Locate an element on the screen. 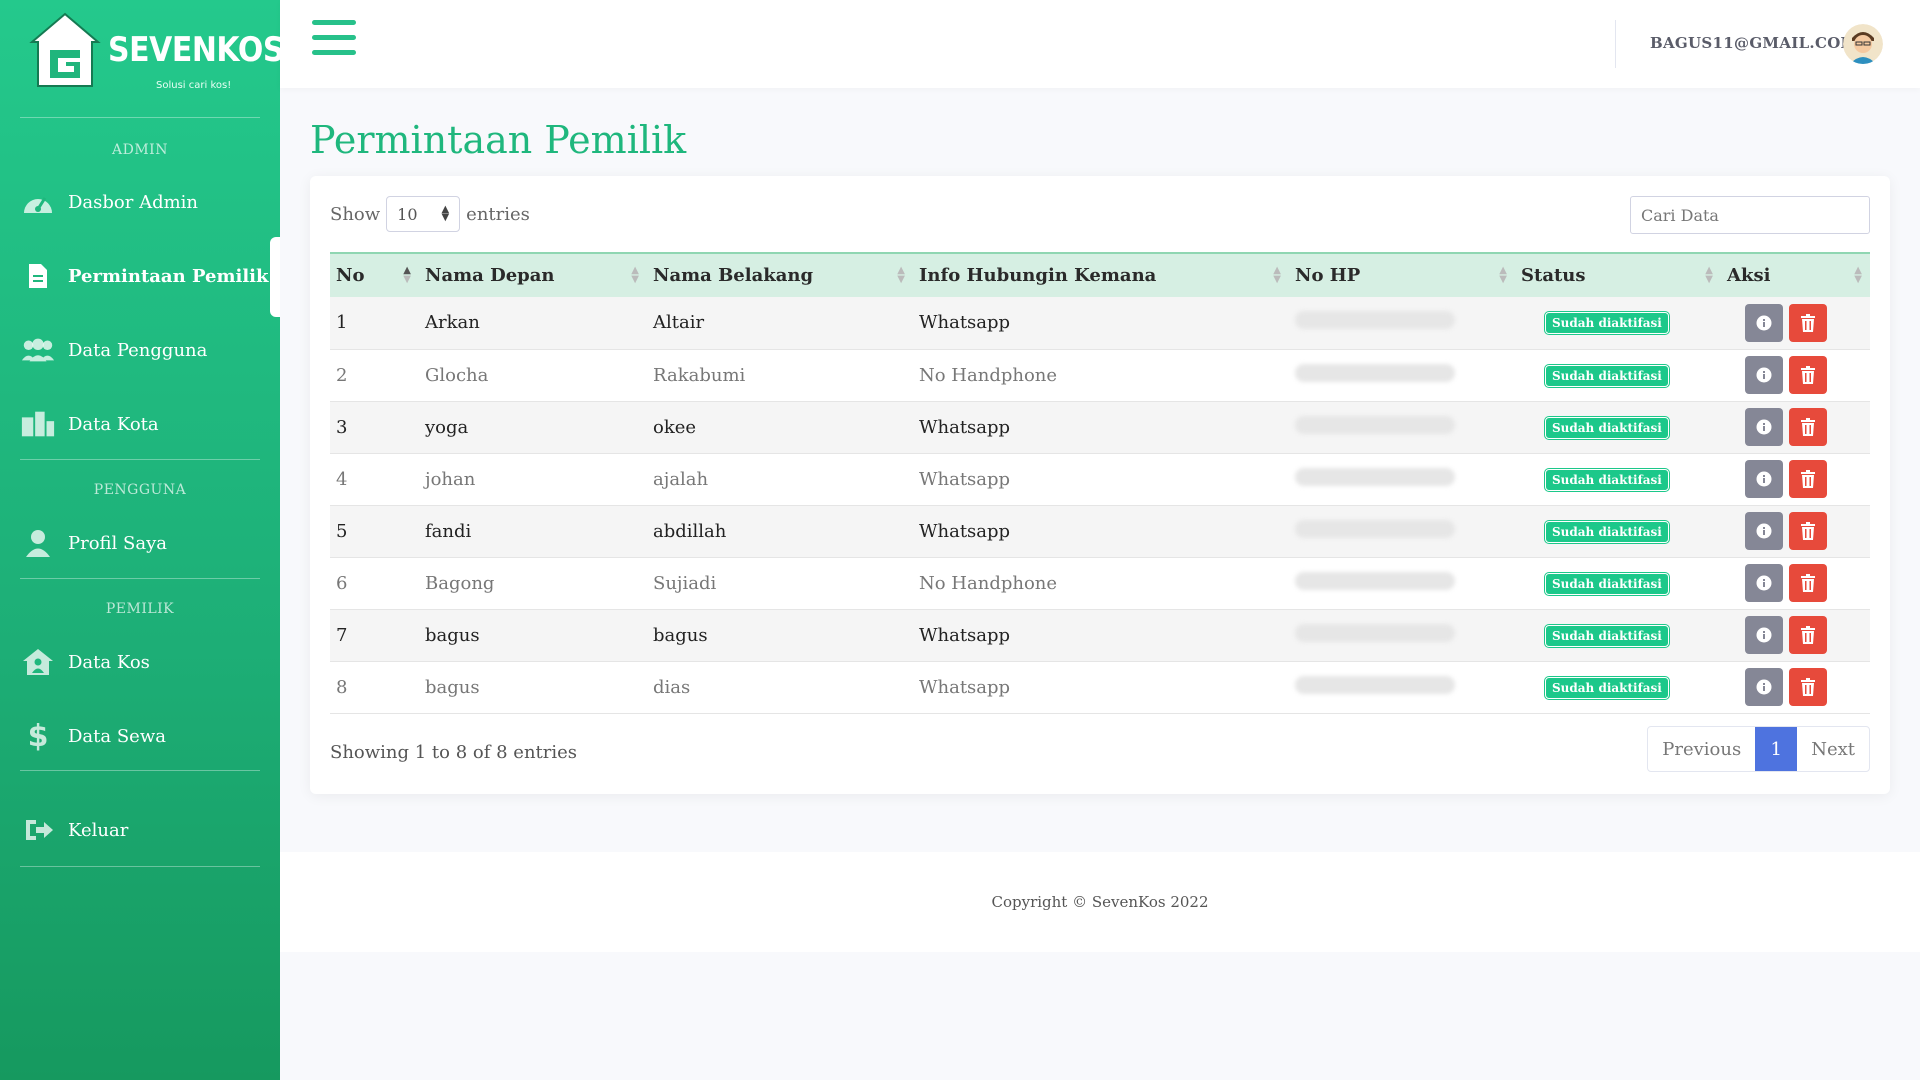 The width and height of the screenshot is (1920, 1080). select-arrows-icon: ▲ ▼ is located at coordinates (445, 213).